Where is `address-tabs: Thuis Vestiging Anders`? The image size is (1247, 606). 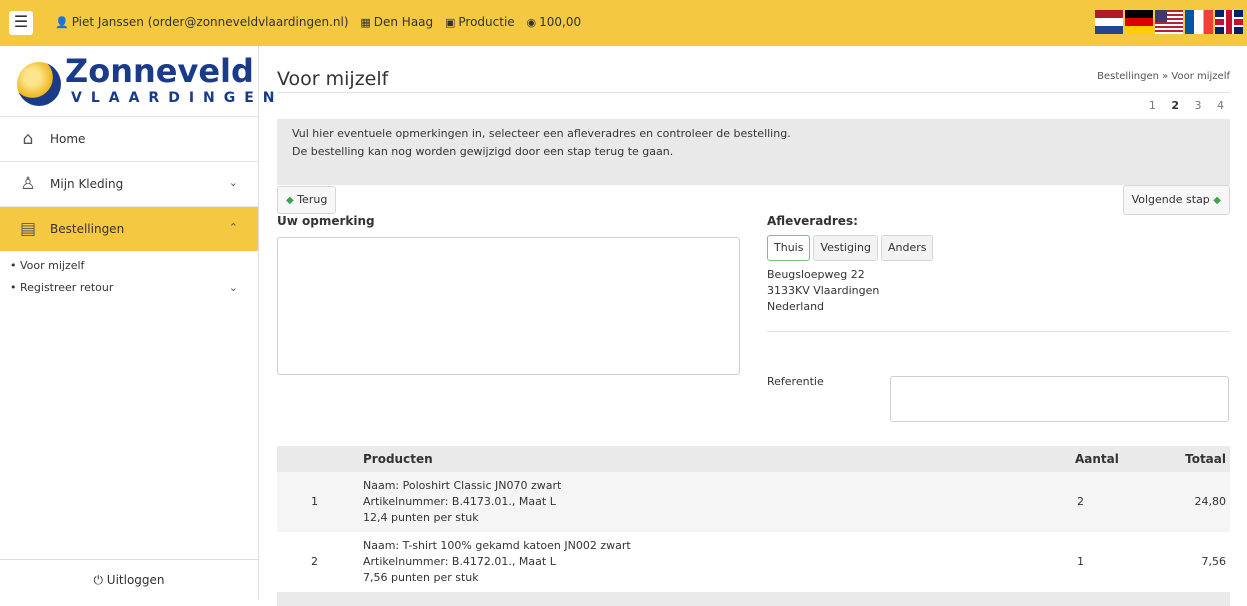
address-tabs: Thuis Vestiging Anders is located at coordinates (850, 248).